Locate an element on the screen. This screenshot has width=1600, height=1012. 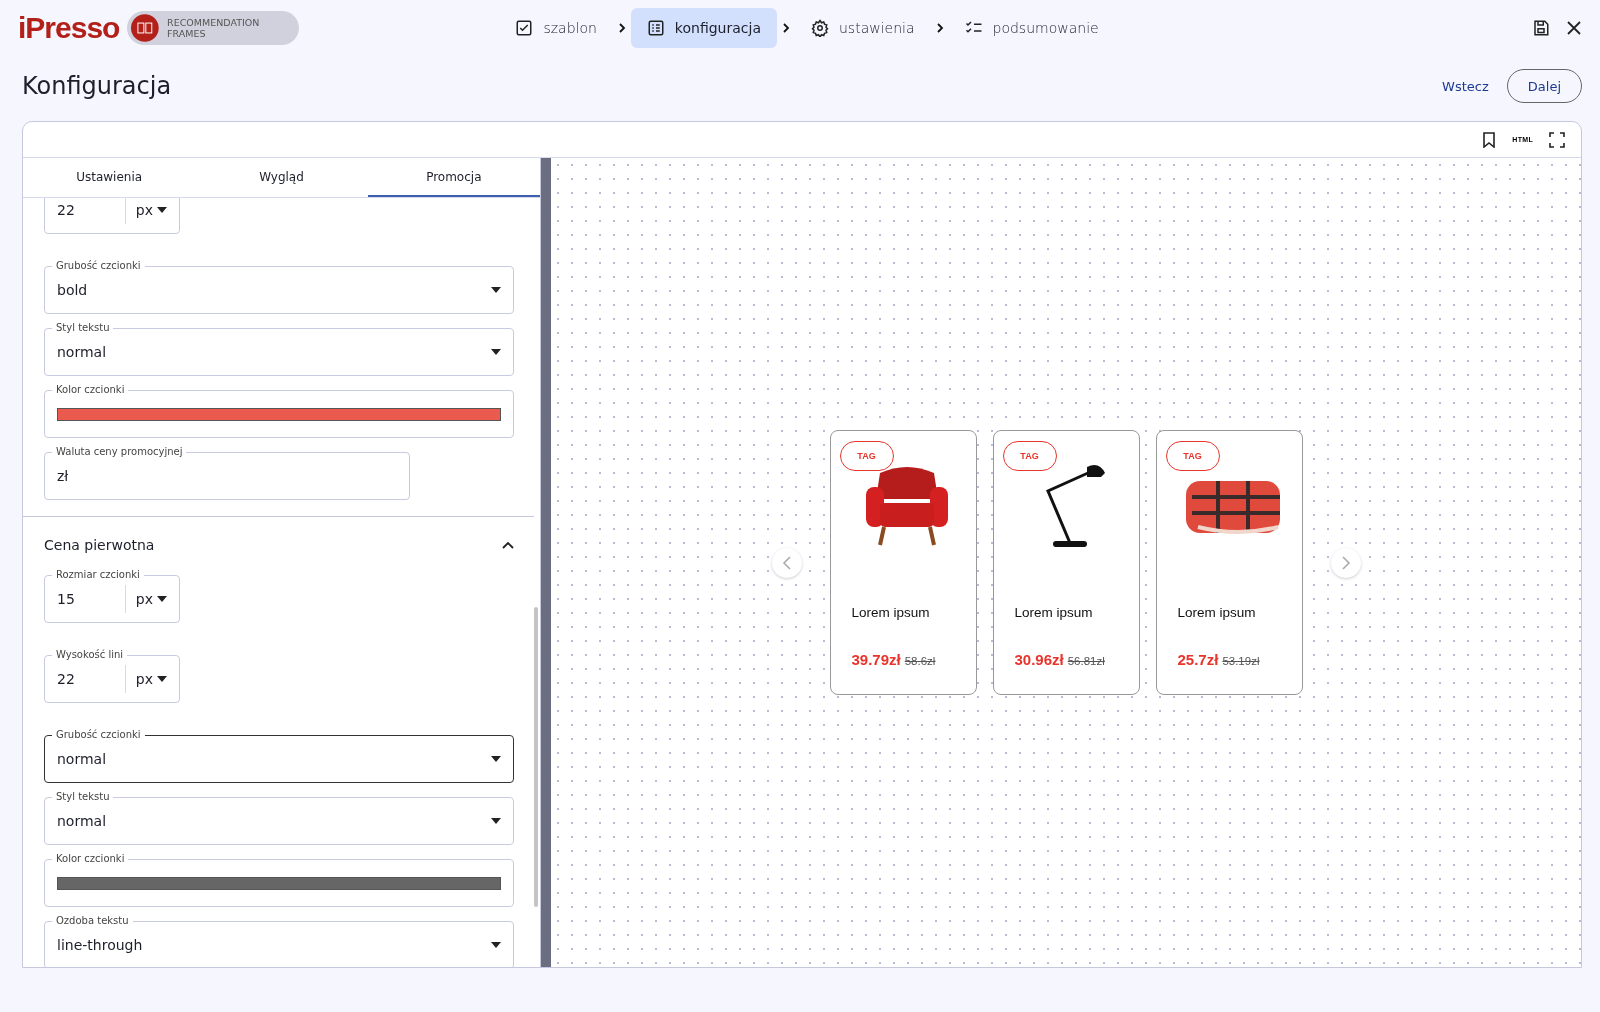
chevron-right-icon is located at coordinates (1345, 562).